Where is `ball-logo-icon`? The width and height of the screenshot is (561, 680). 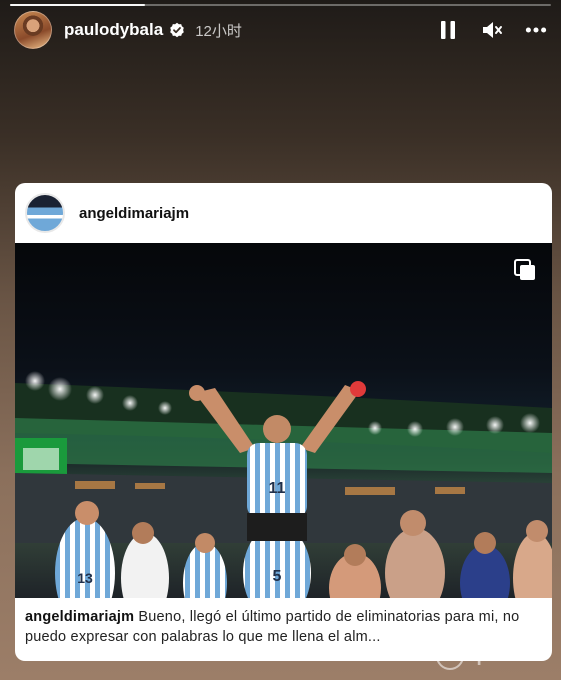
ball-logo-icon is located at coordinates (450, 656).